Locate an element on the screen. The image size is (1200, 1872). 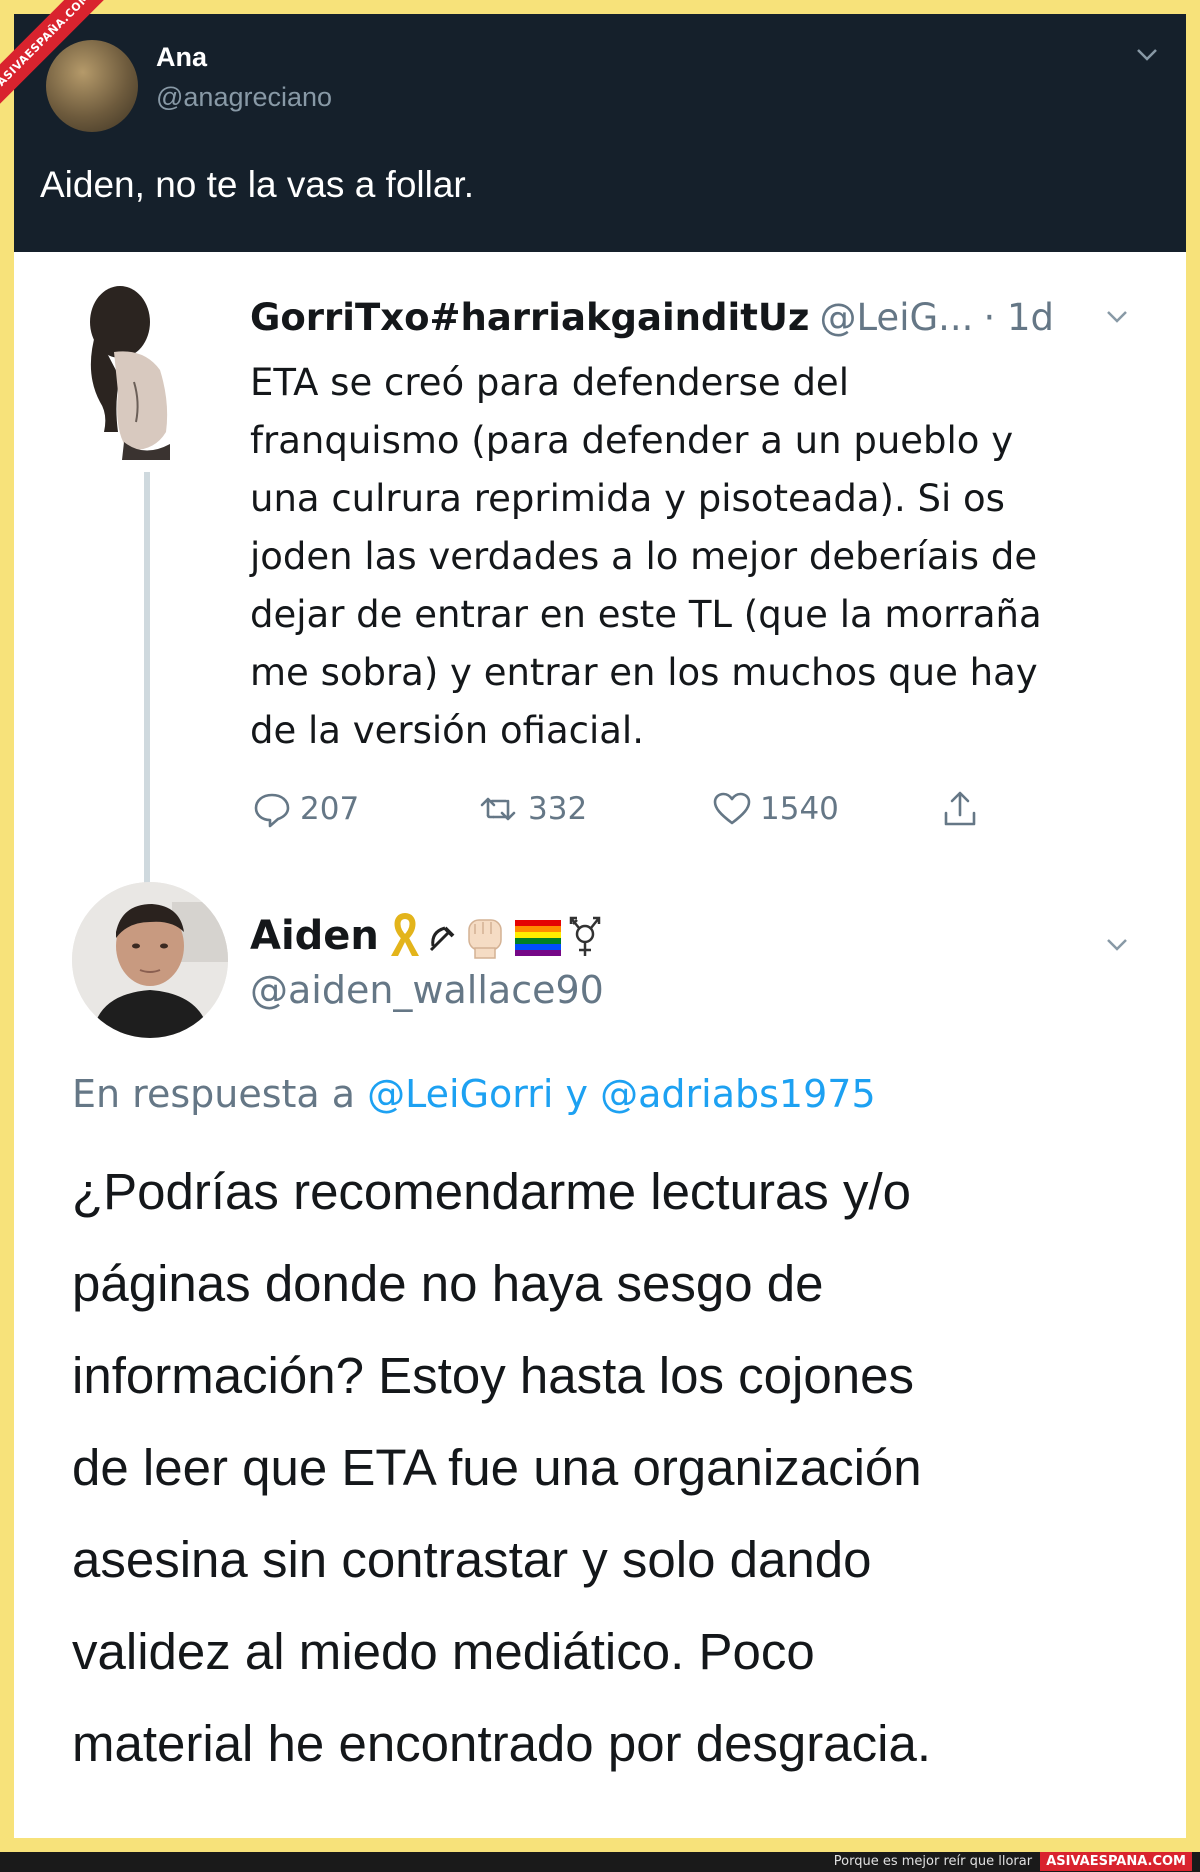
share-button is located at coordinates (960, 809).